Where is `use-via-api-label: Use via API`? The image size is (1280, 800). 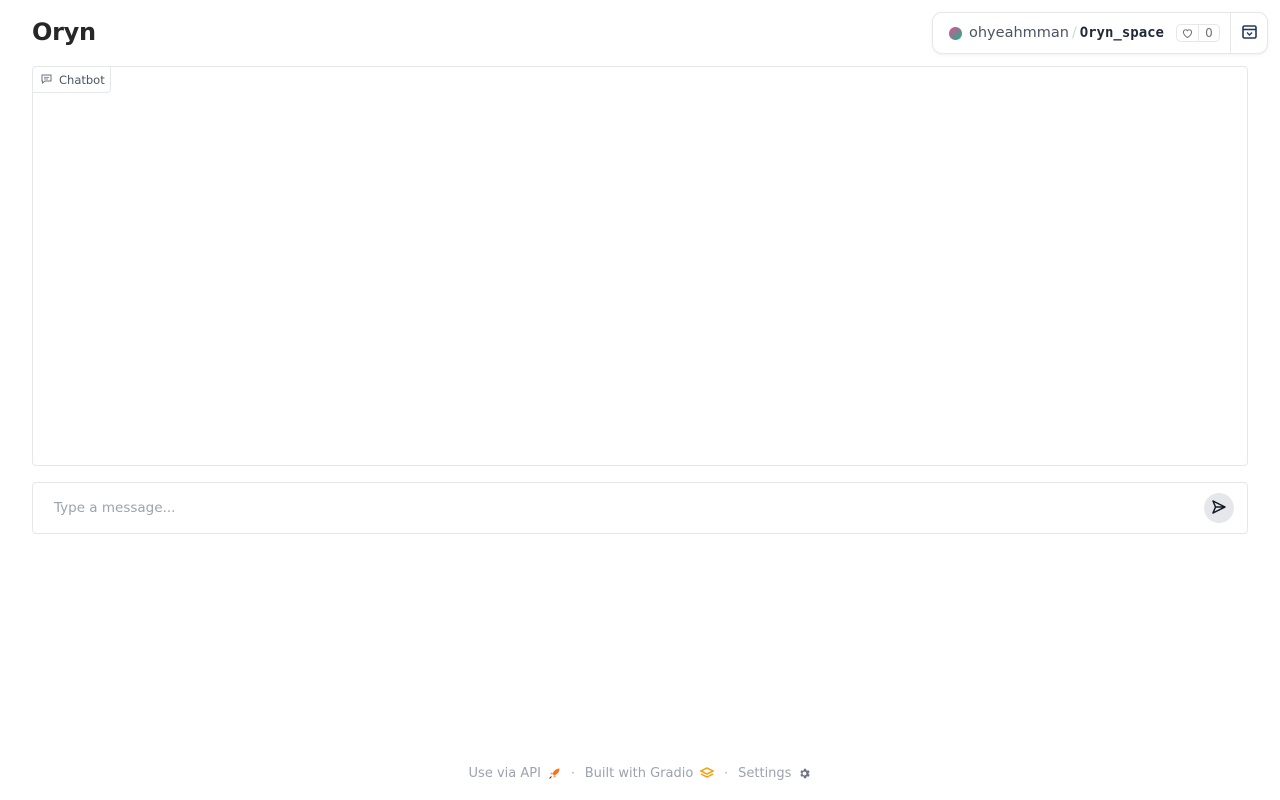
use-via-api-label: Use via API is located at coordinates (504, 773).